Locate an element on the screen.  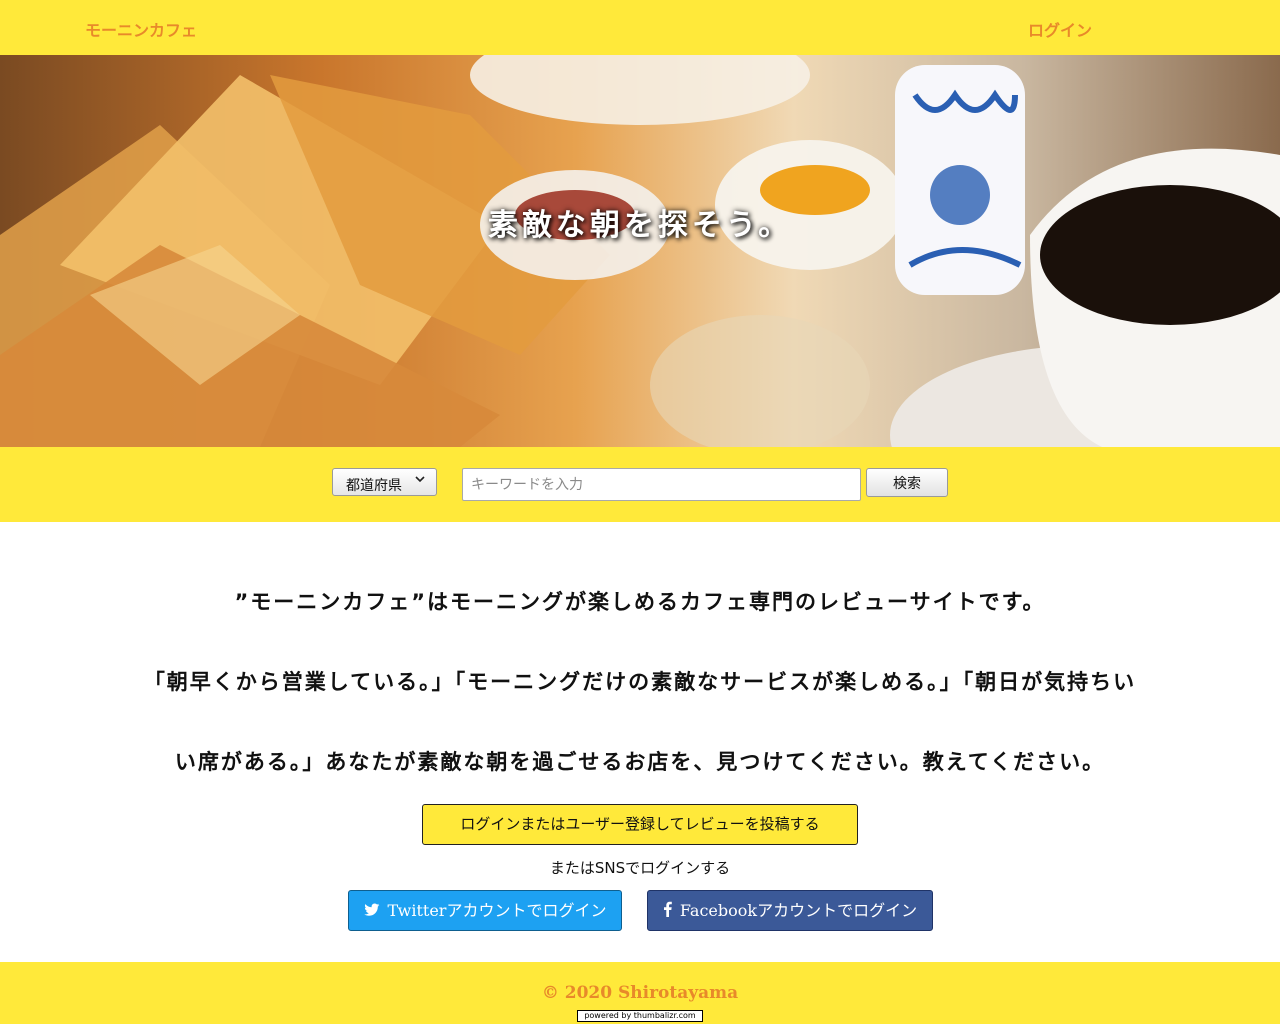
prefecture-select: 都道府県 is located at coordinates (384, 482).